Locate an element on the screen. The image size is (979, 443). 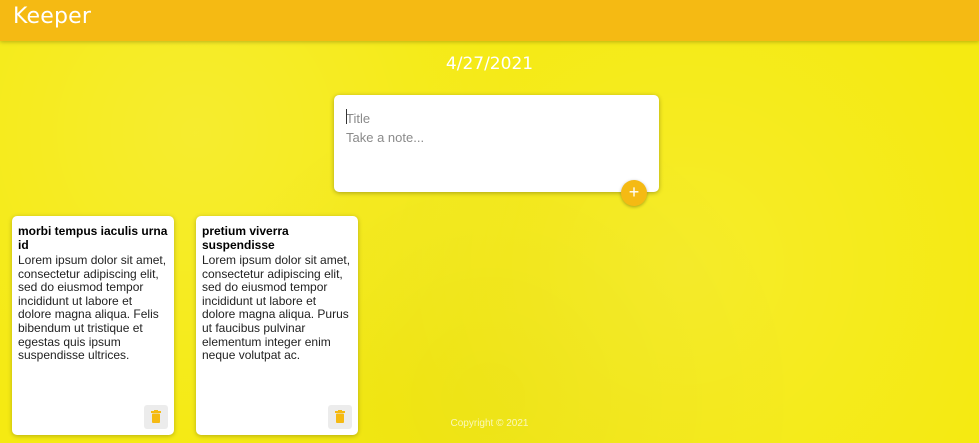
create-note-form is located at coordinates (496, 143).